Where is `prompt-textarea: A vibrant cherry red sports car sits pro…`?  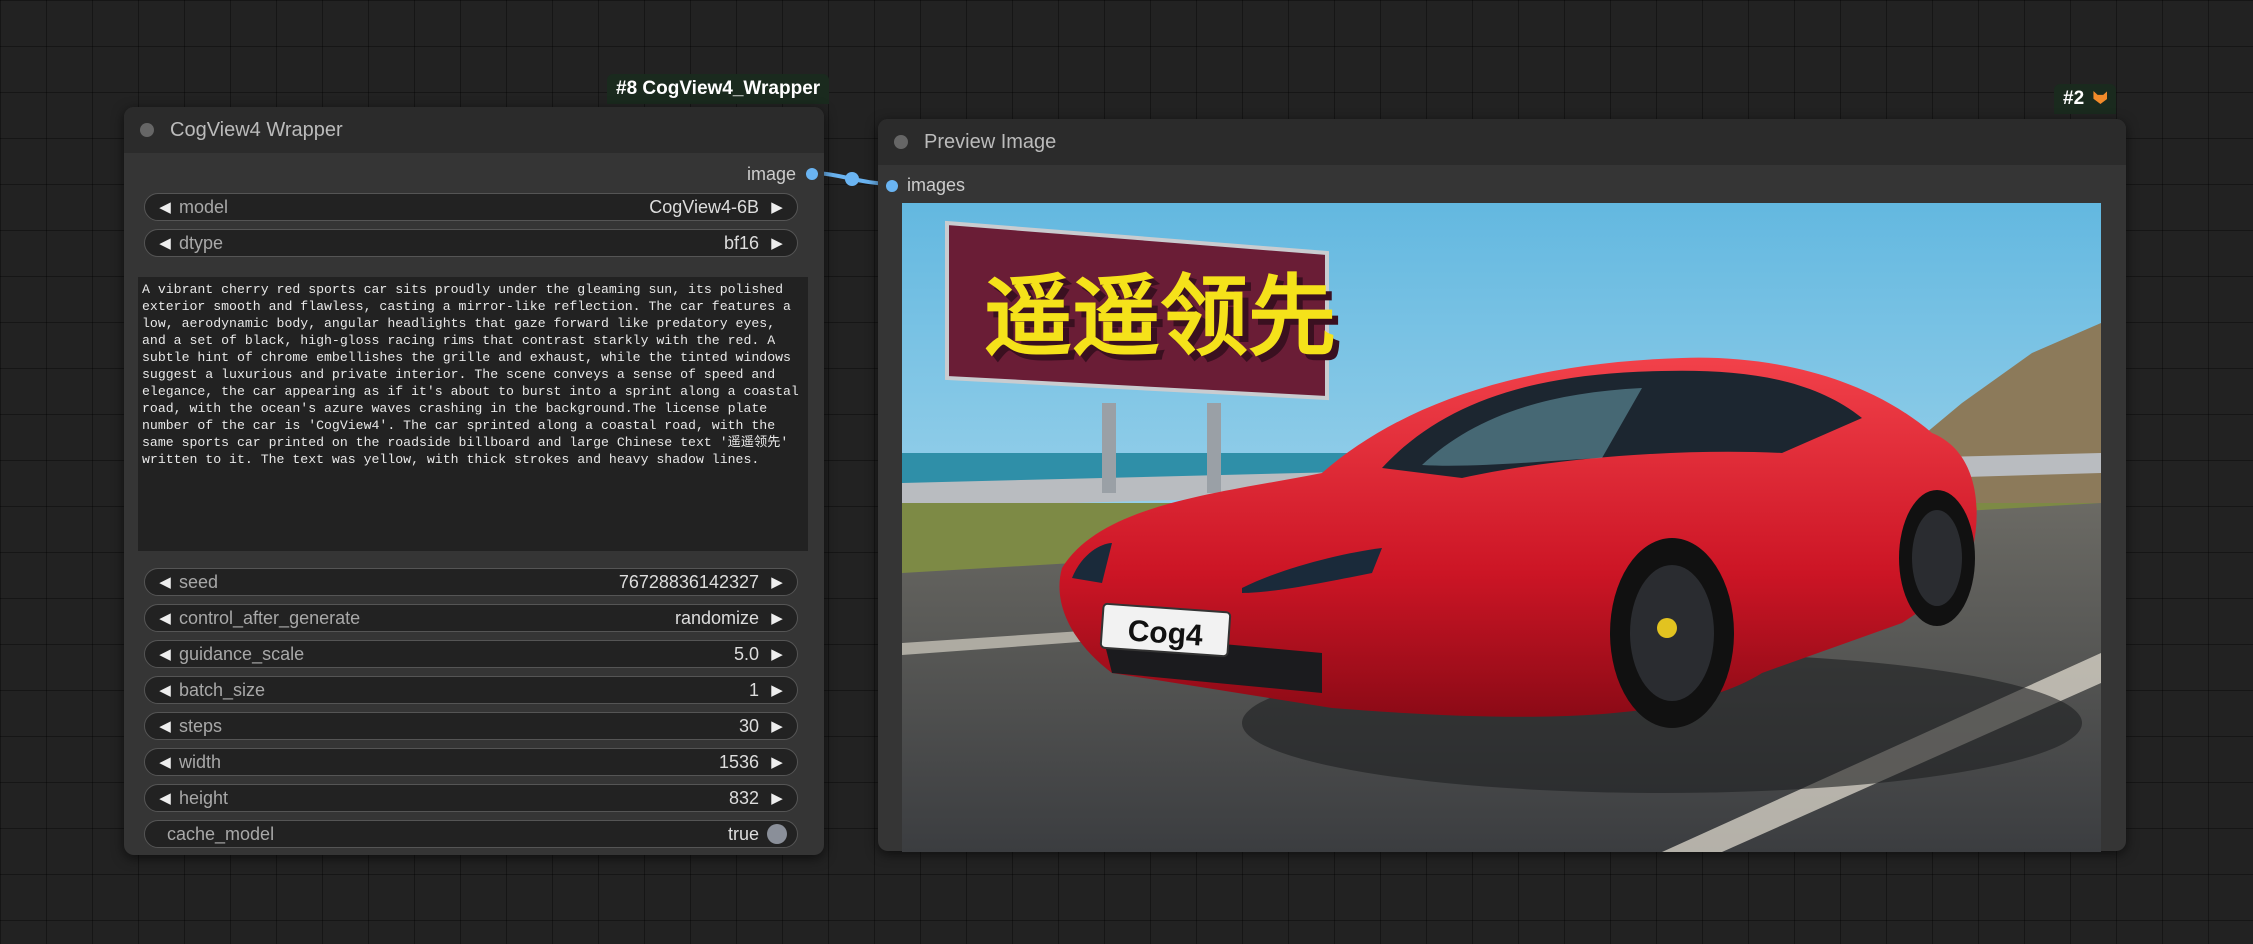 prompt-textarea: A vibrant cherry red sports car sits pro… is located at coordinates (473, 414).